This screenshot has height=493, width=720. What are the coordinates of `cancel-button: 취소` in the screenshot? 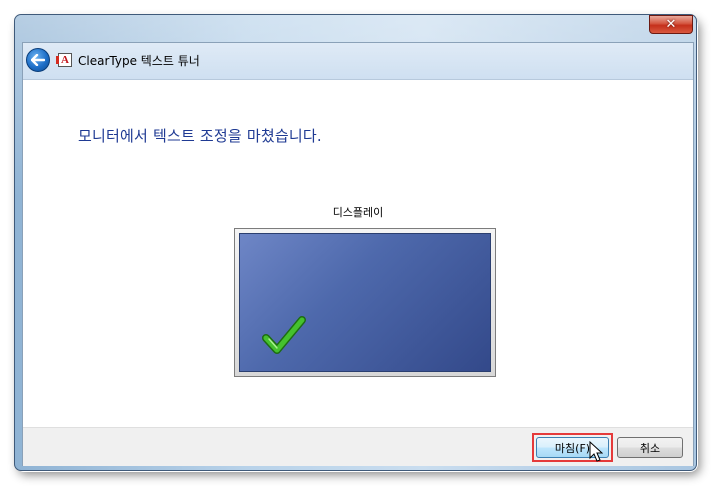 It's located at (650, 447).